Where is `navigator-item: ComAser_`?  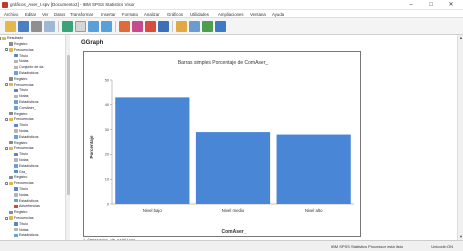
navigator-item: ComAser_ is located at coordinates (25, 108).